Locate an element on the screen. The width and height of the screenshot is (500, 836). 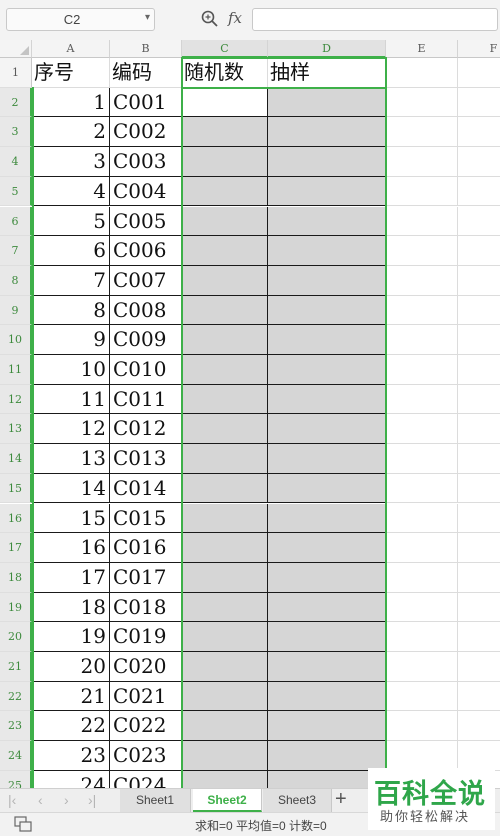
cell-b13: C012 is located at coordinates (146, 429).